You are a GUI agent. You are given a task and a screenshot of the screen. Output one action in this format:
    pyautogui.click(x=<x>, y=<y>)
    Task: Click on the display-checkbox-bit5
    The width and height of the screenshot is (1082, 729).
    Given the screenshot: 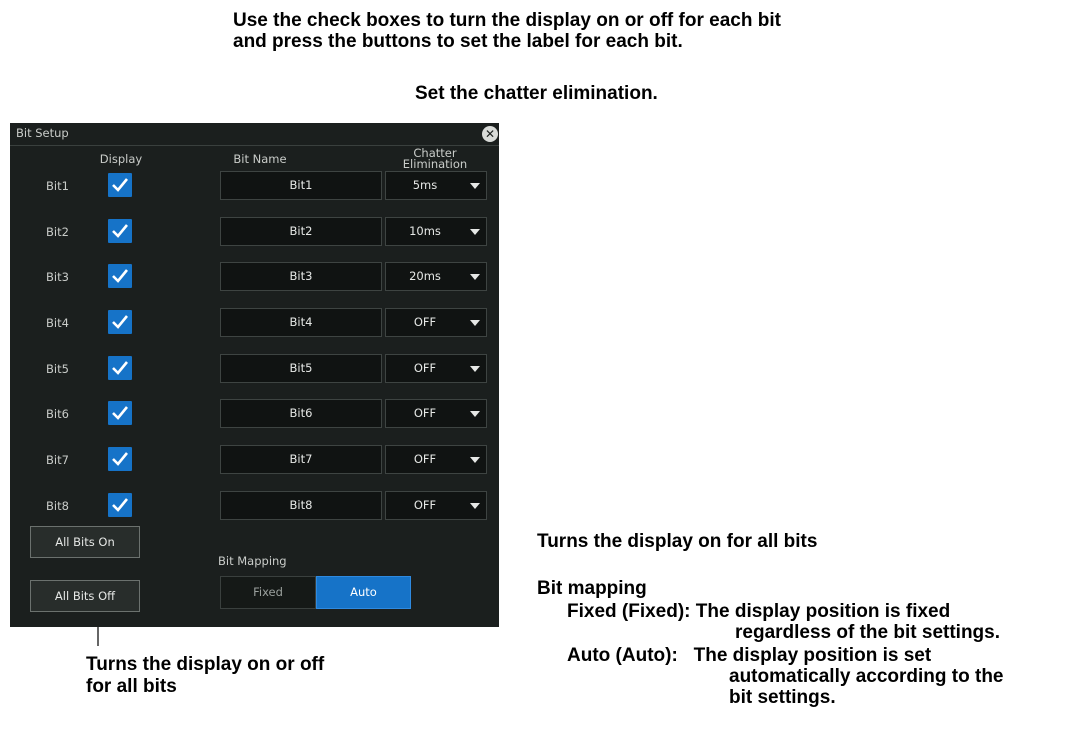 What is the action you would take?
    pyautogui.click(x=120, y=368)
    